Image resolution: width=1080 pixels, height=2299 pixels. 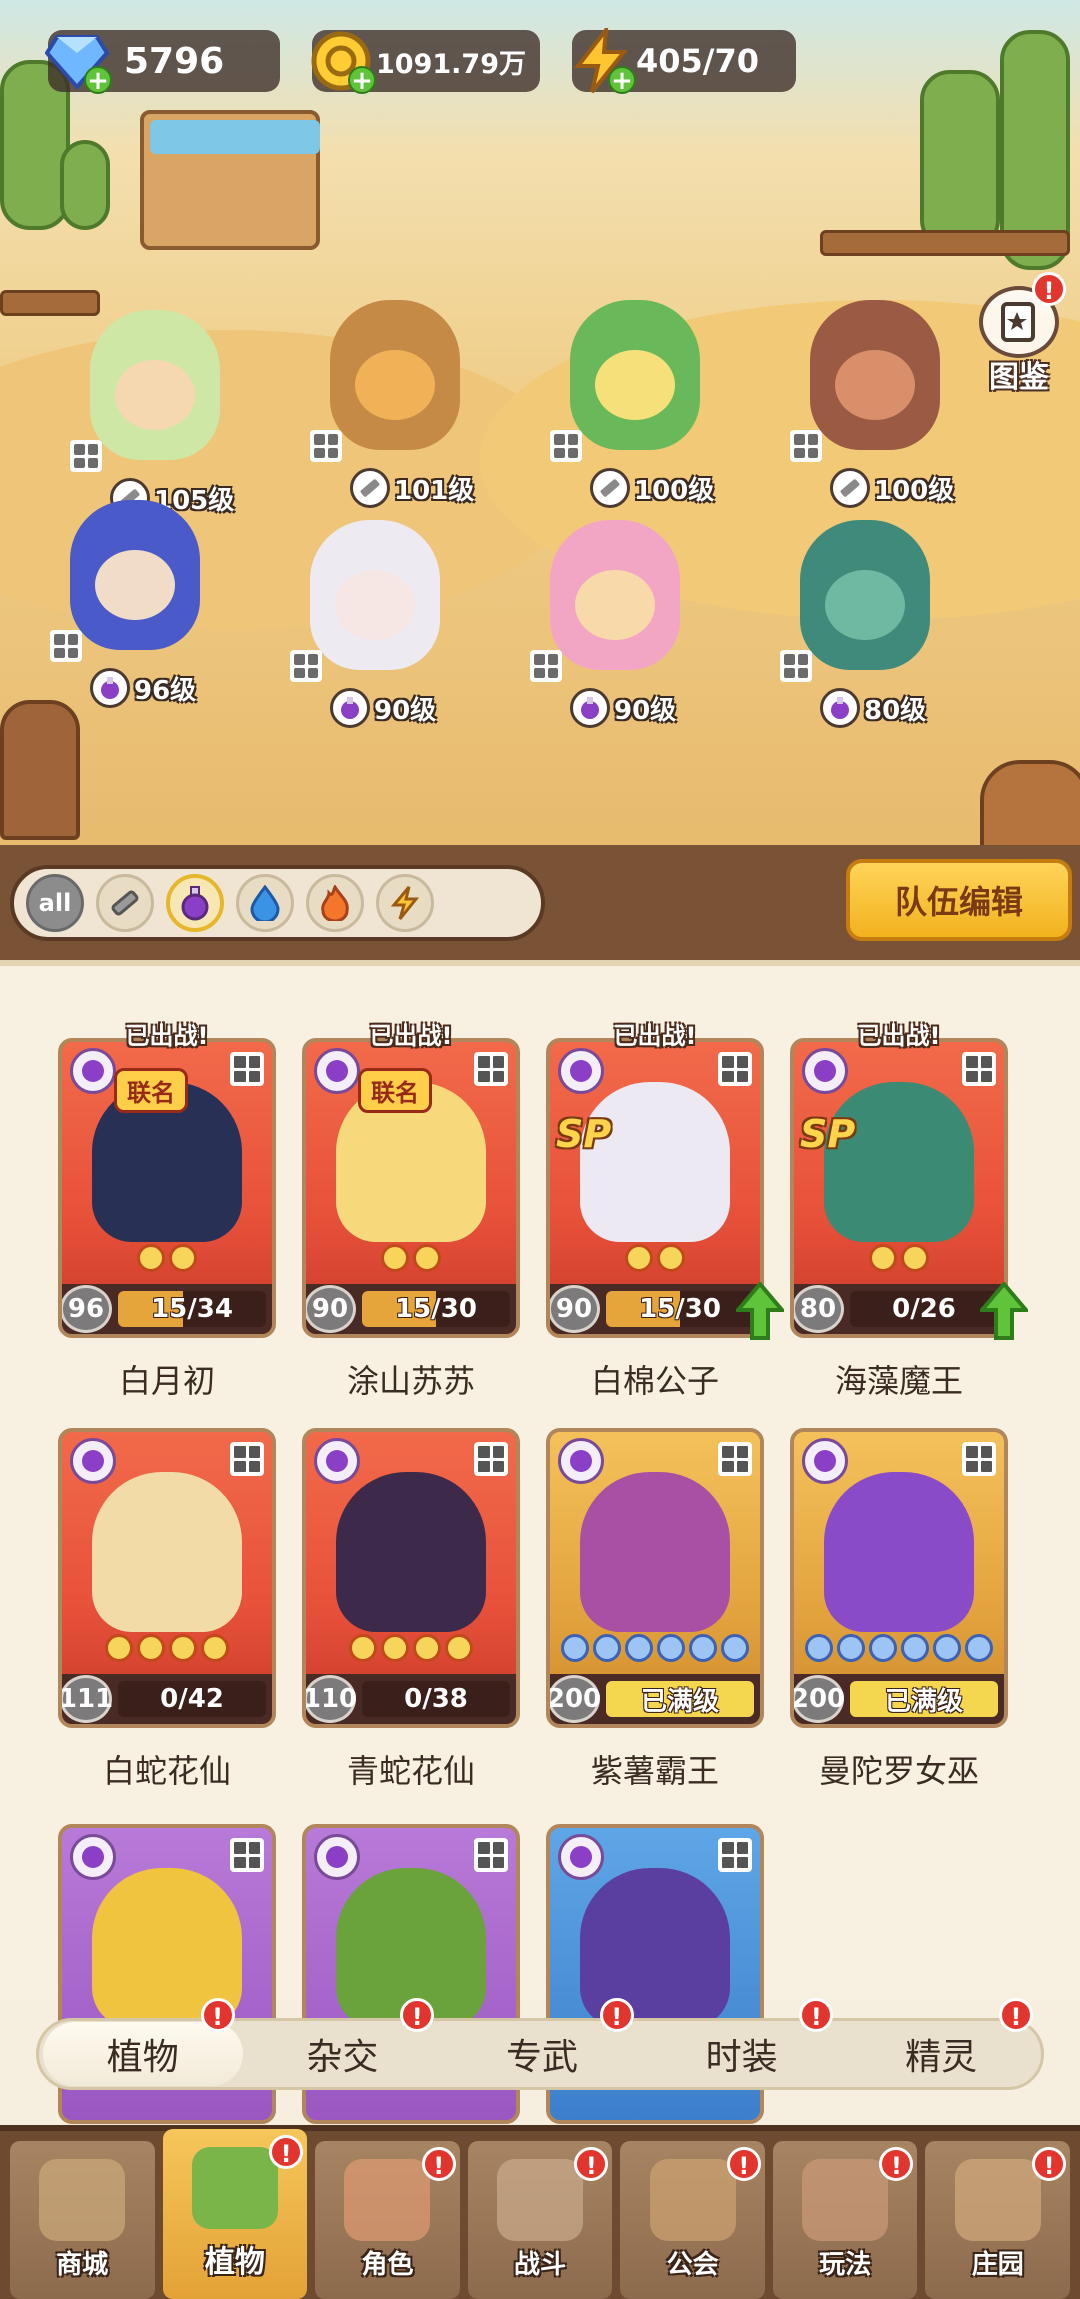 What do you see at coordinates (143, 2042) in the screenshot?
I see `subtab: 植物!` at bounding box center [143, 2042].